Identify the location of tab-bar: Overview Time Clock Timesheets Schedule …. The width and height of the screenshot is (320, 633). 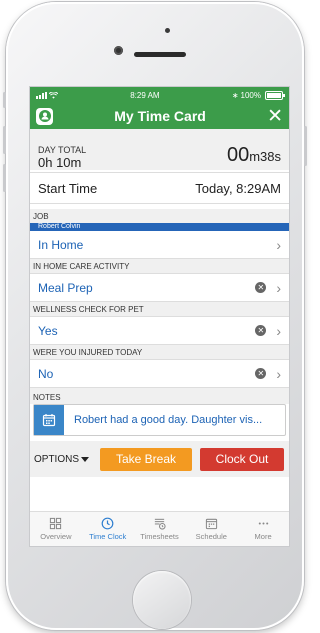
(159, 528).